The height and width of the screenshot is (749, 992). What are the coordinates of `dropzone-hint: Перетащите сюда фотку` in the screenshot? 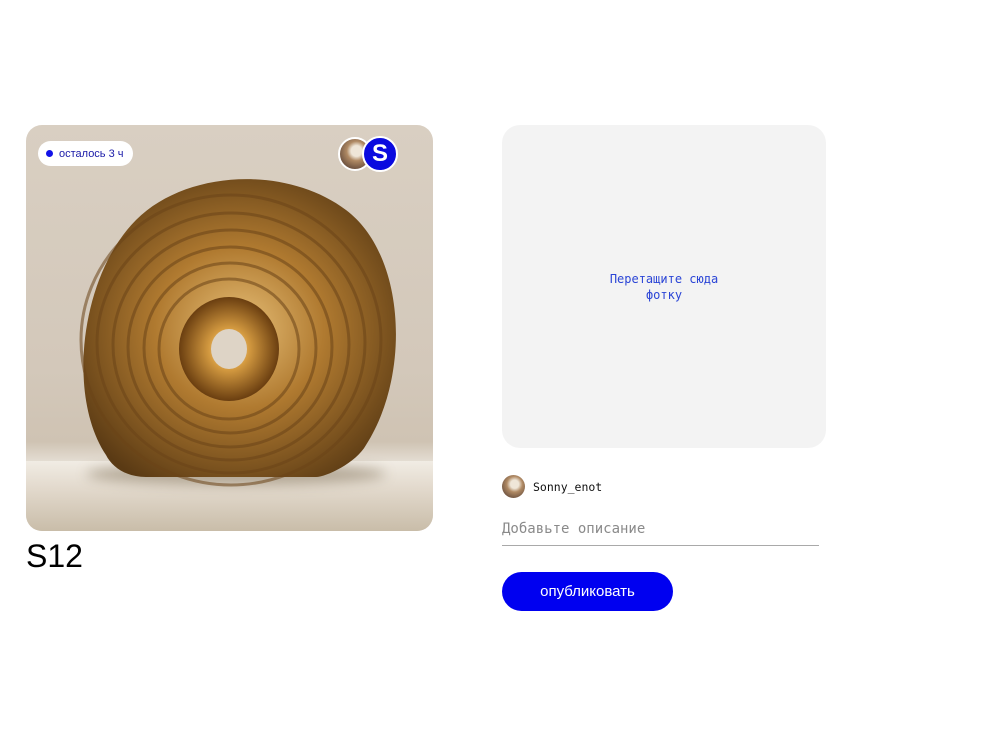 It's located at (664, 286).